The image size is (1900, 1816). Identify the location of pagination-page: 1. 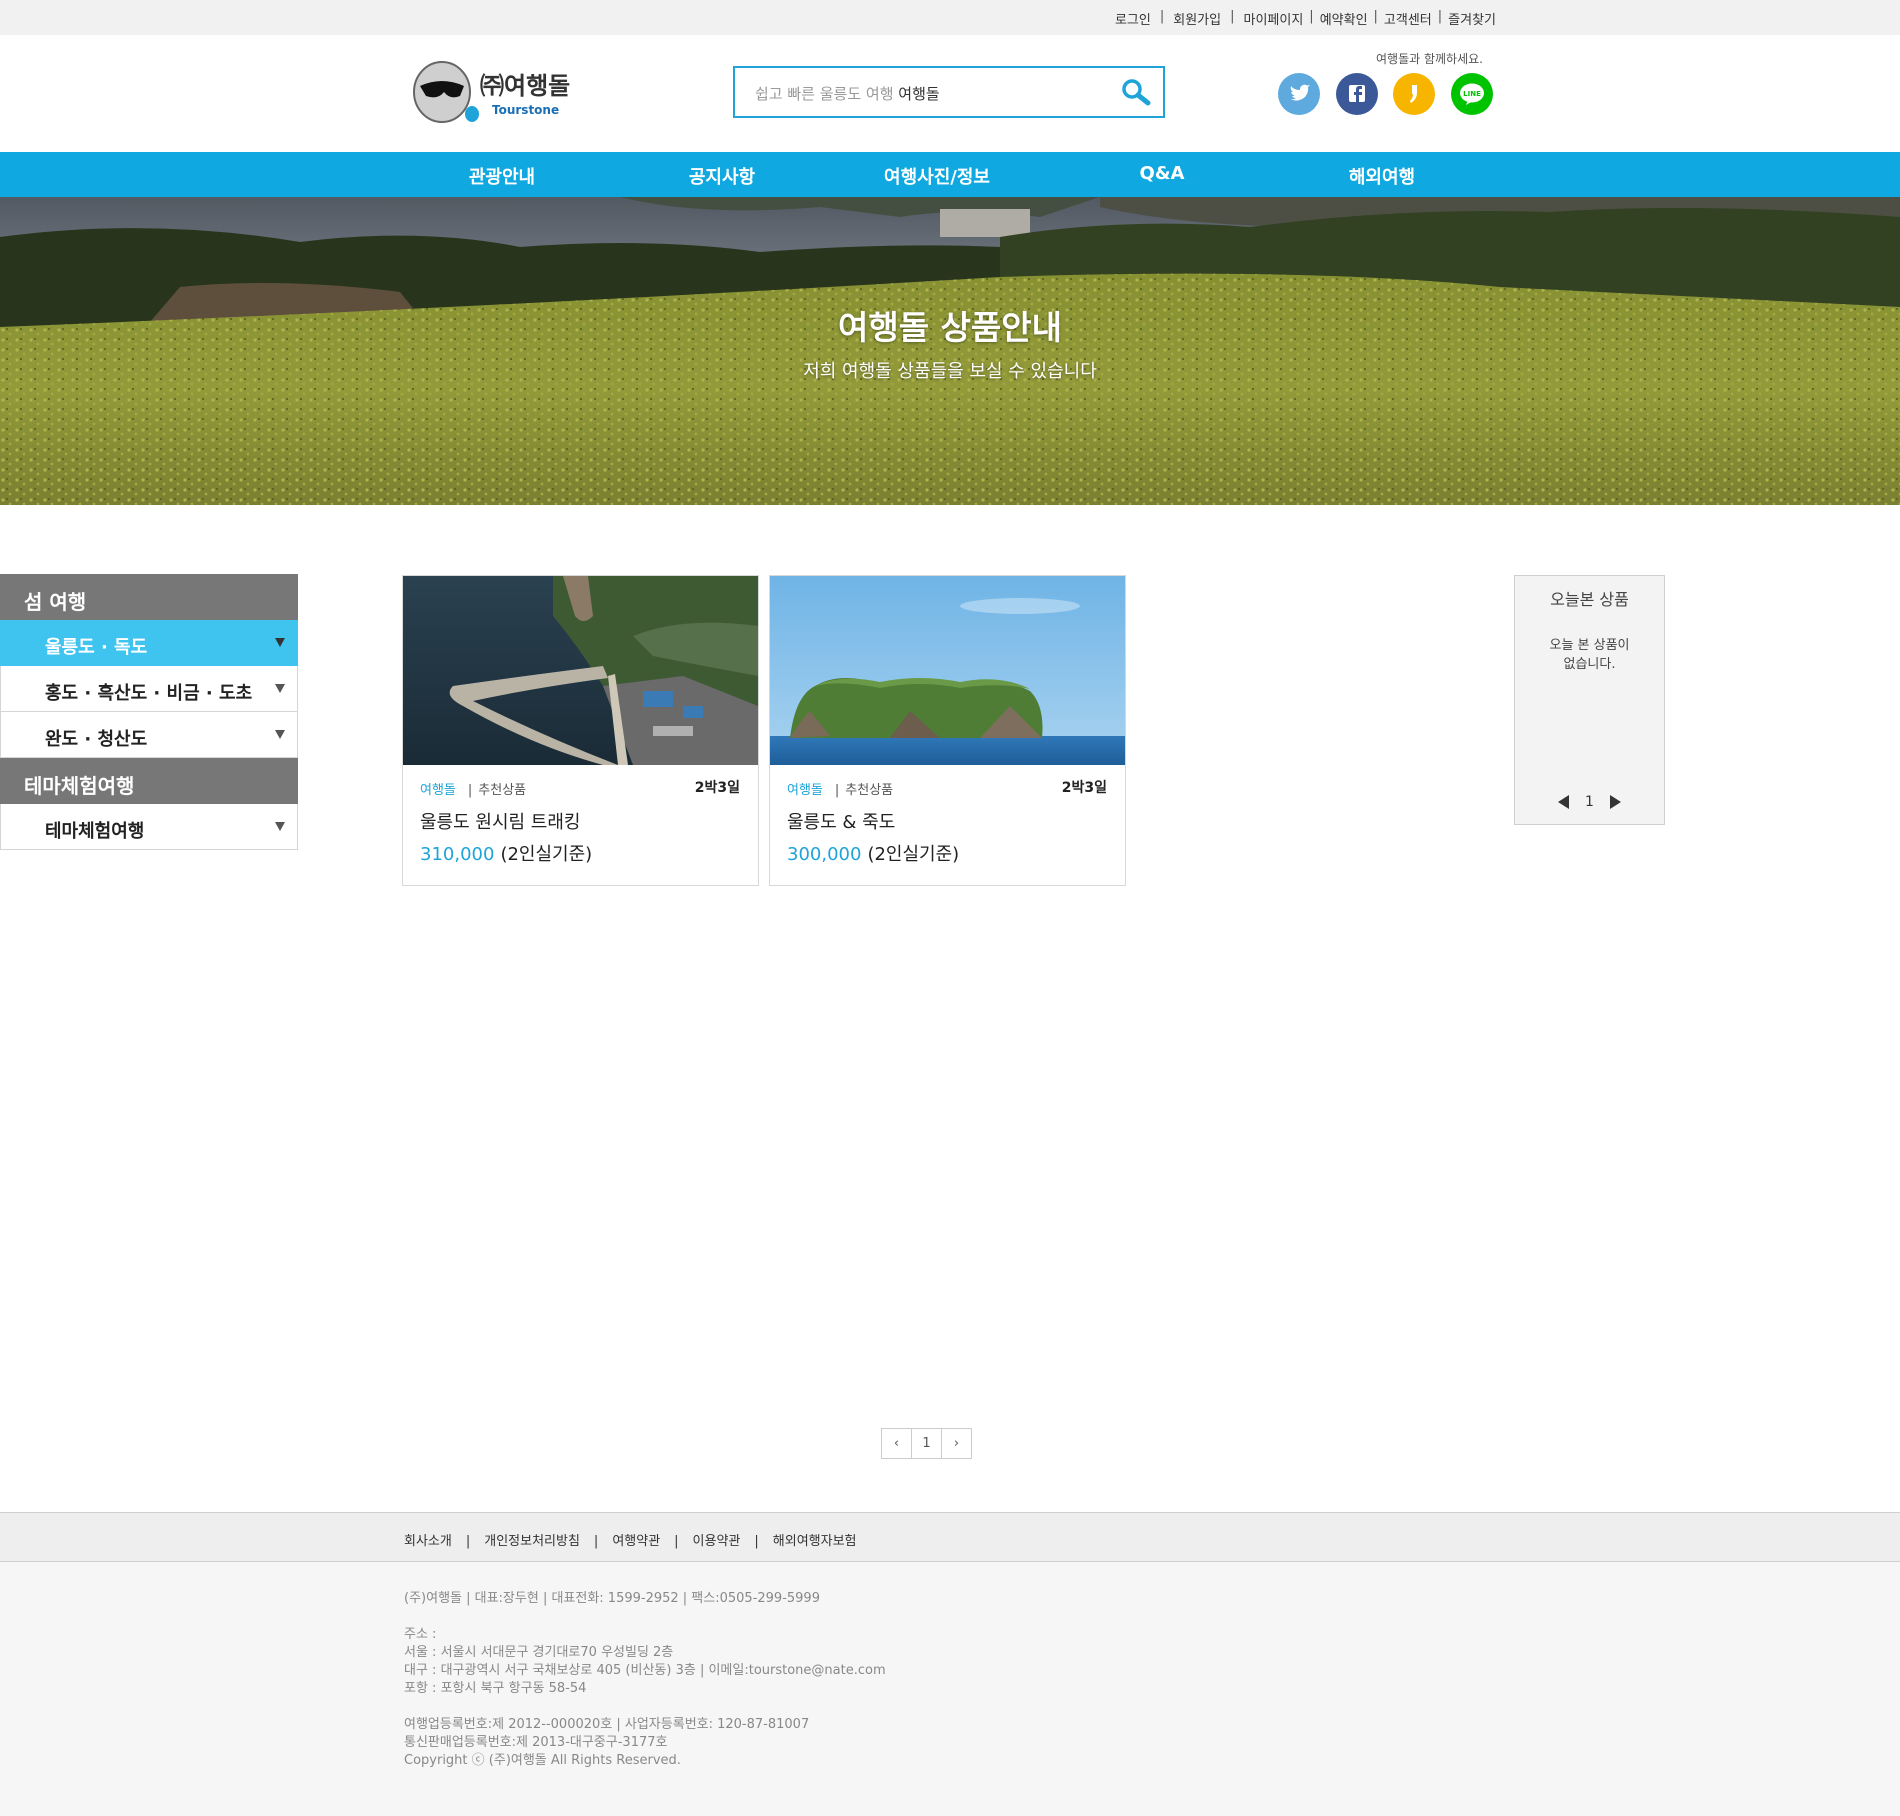
(926, 1443).